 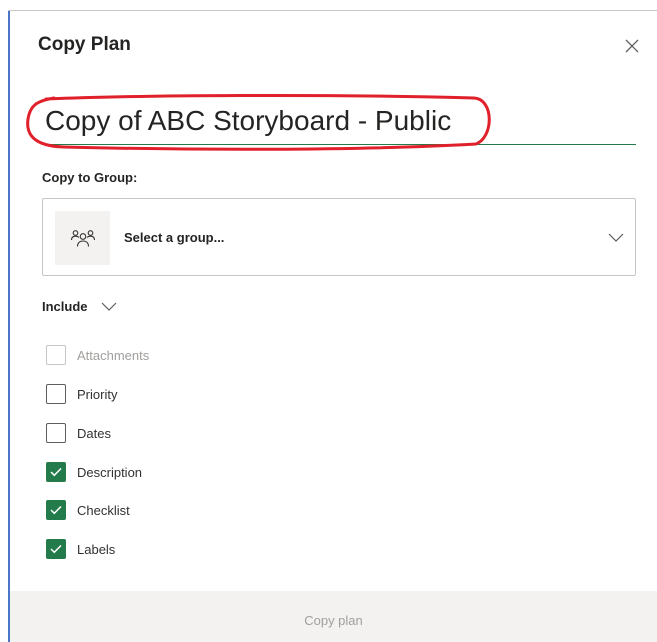 I want to click on close-button, so click(x=632, y=46).